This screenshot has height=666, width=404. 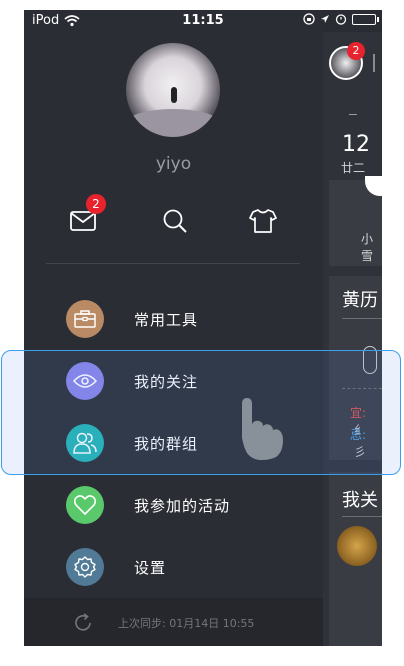 What do you see at coordinates (355, 221) in the screenshot?
I see `weather-card: 小雪` at bounding box center [355, 221].